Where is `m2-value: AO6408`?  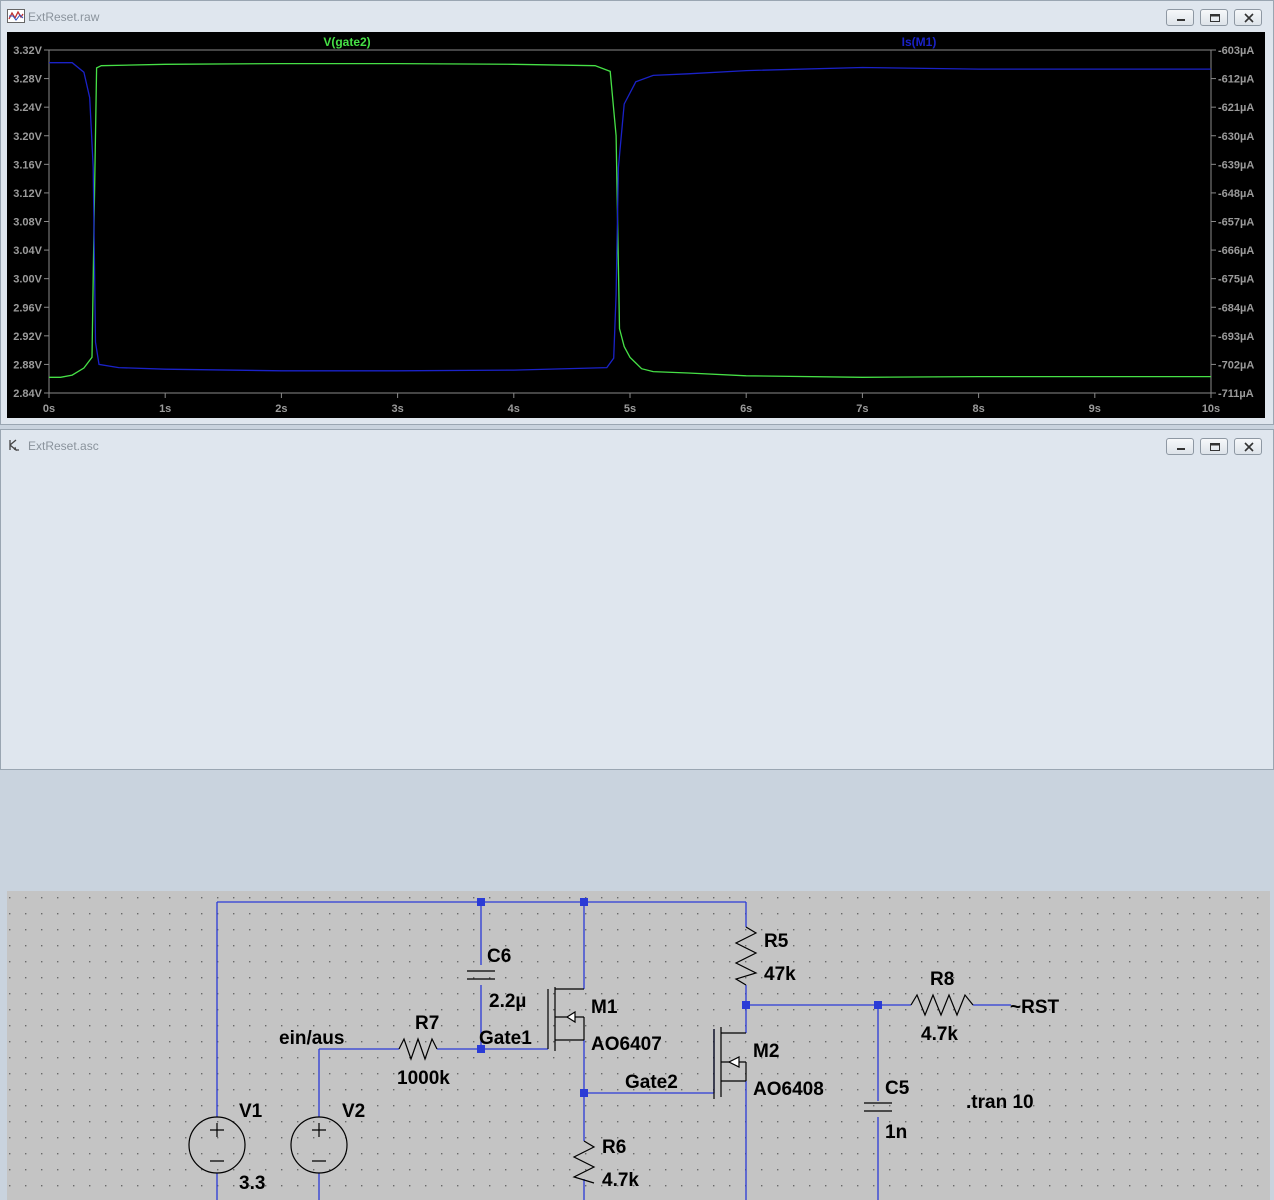
m2-value: AO6408 is located at coordinates (788, 1089).